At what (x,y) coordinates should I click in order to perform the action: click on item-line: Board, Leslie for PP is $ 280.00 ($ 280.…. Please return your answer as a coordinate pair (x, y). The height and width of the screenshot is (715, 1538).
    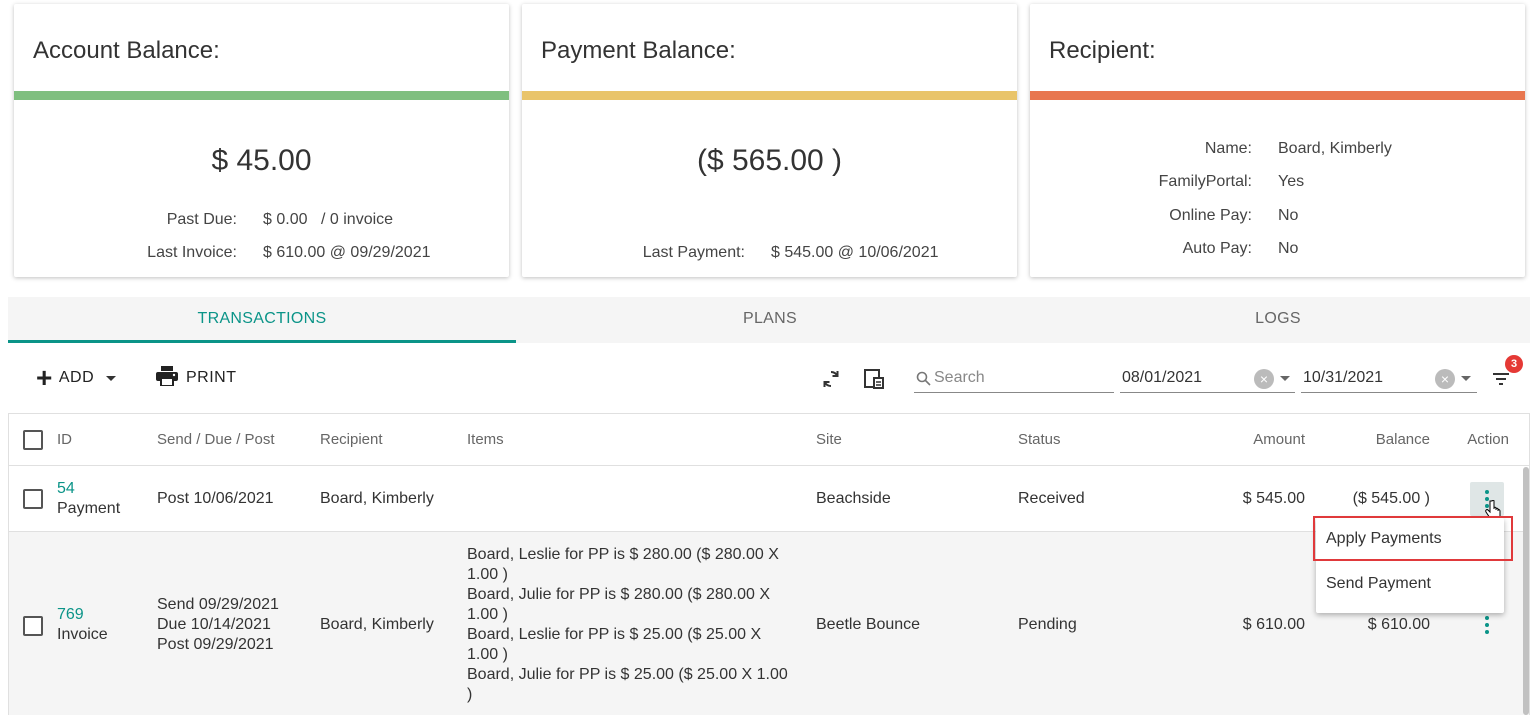
    Looking at the image, I should click on (623, 554).